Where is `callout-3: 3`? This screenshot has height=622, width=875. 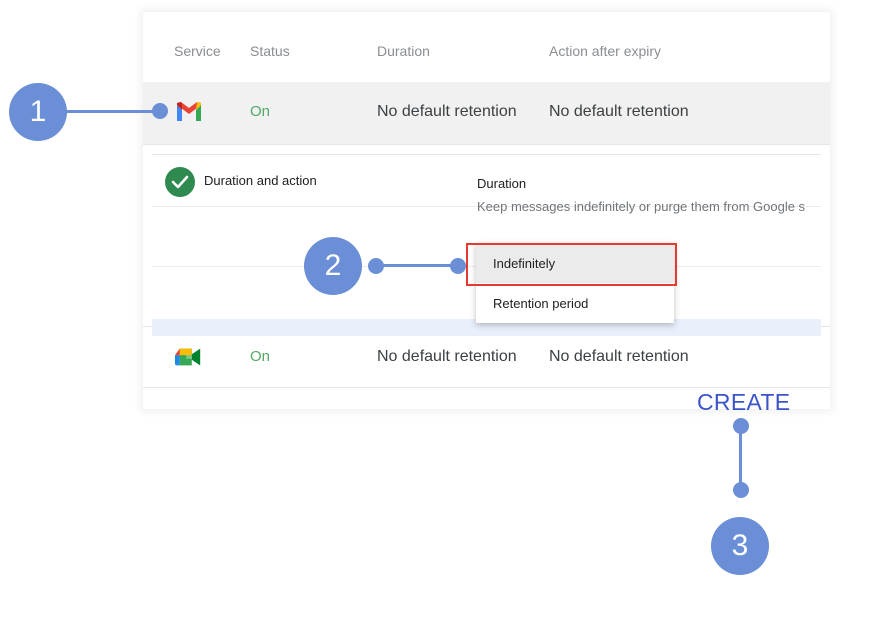
callout-3: 3 is located at coordinates (740, 546).